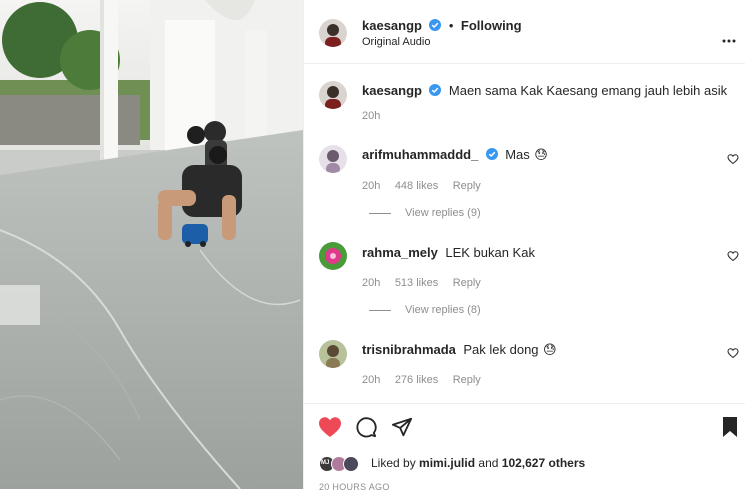 The image size is (745, 492). What do you see at coordinates (501, 349) in the screenshot?
I see `comment-text: Pak lek dong` at bounding box center [501, 349].